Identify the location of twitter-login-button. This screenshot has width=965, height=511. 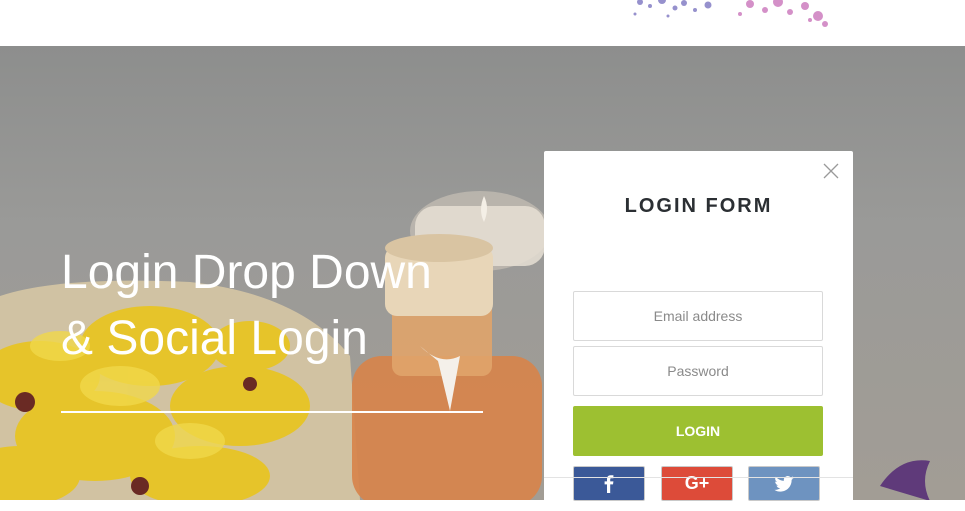
(784, 483).